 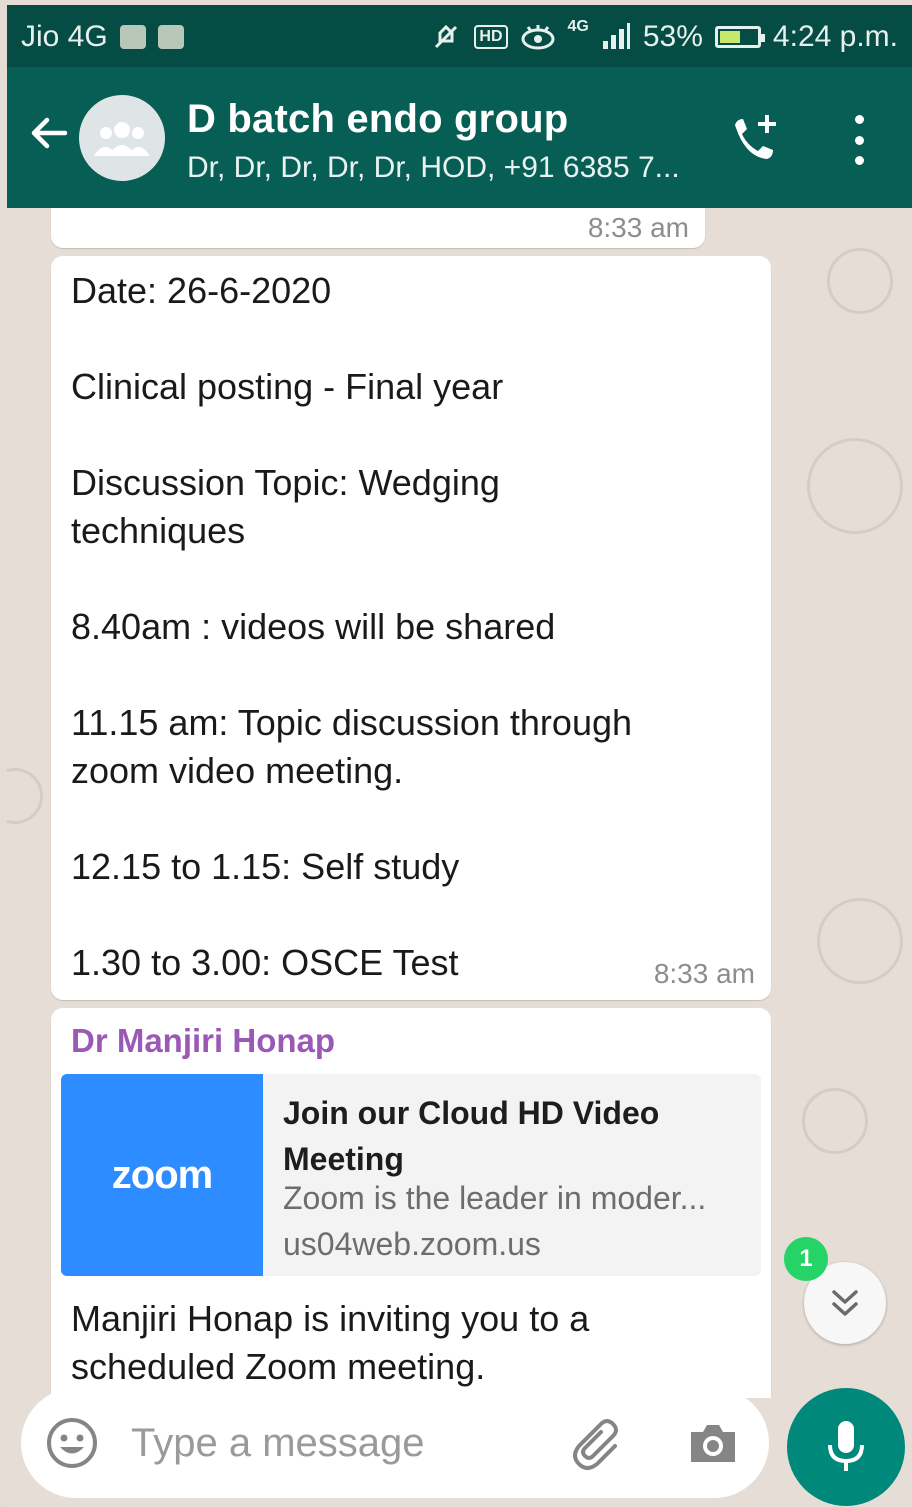 What do you see at coordinates (491, 37) in the screenshot?
I see `hd-icon: HD` at bounding box center [491, 37].